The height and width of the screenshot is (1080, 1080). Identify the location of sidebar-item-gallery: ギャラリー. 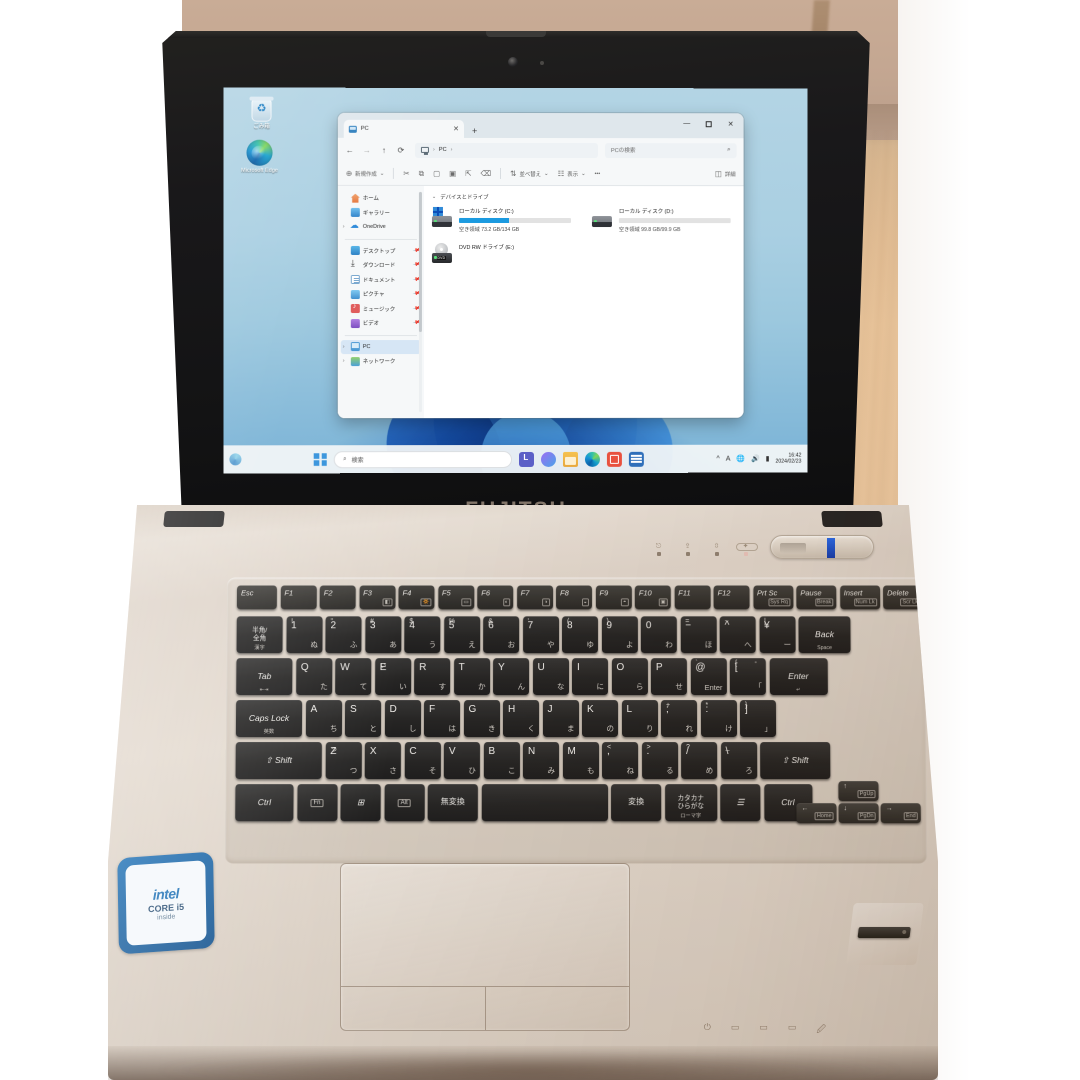
(381, 212).